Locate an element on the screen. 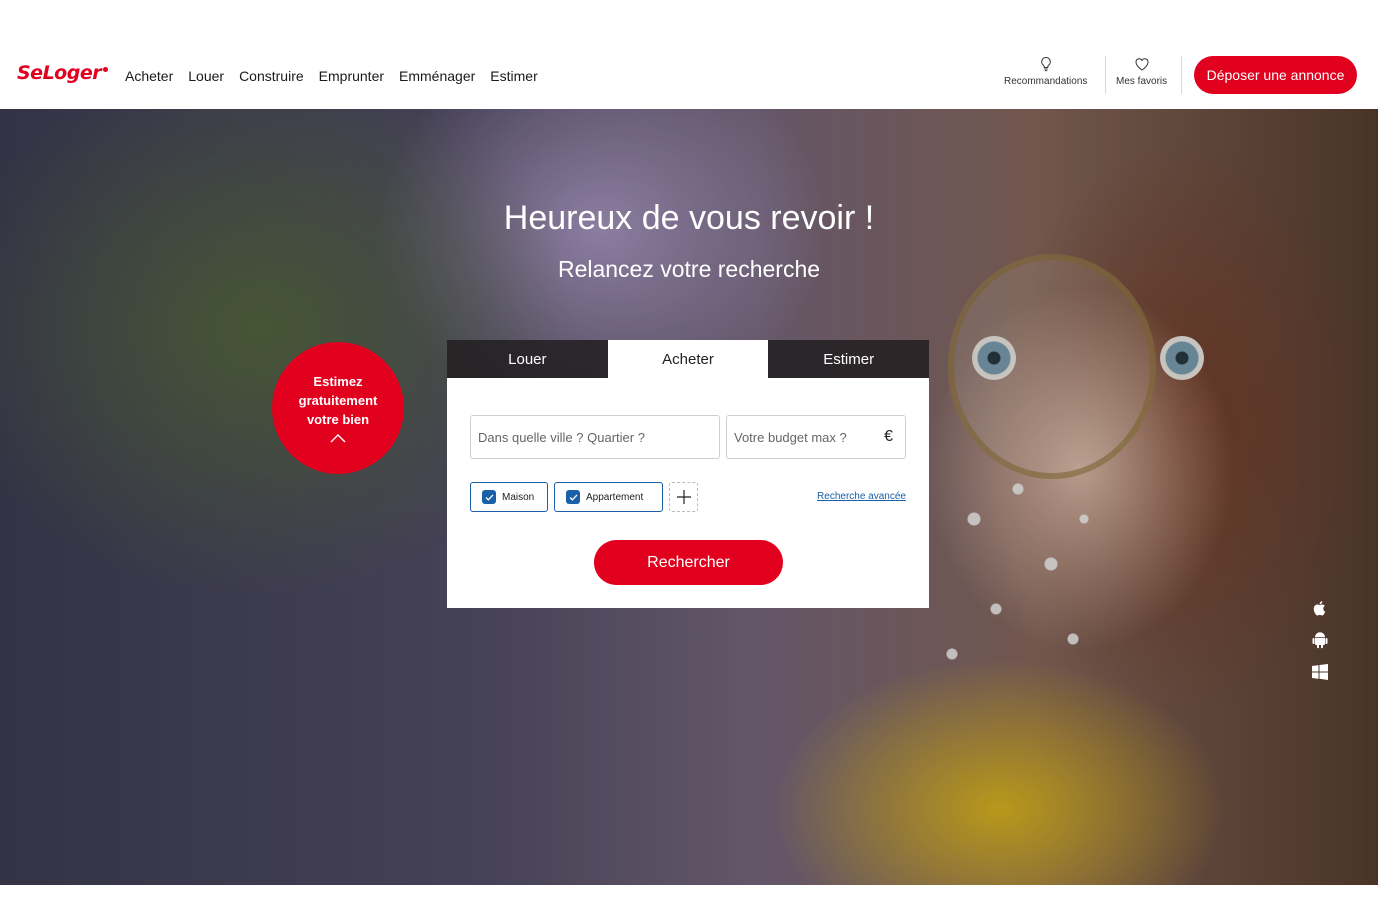 This screenshot has height=899, width=1378. recommendations-button: Recommandations is located at coordinates (1045, 71).